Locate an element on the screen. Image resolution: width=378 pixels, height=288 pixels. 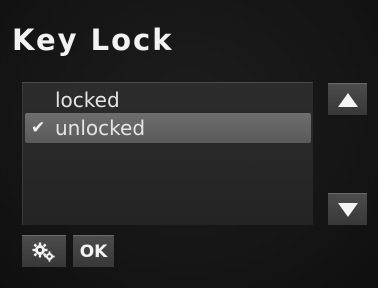
triangle-up-icon is located at coordinates (347, 99).